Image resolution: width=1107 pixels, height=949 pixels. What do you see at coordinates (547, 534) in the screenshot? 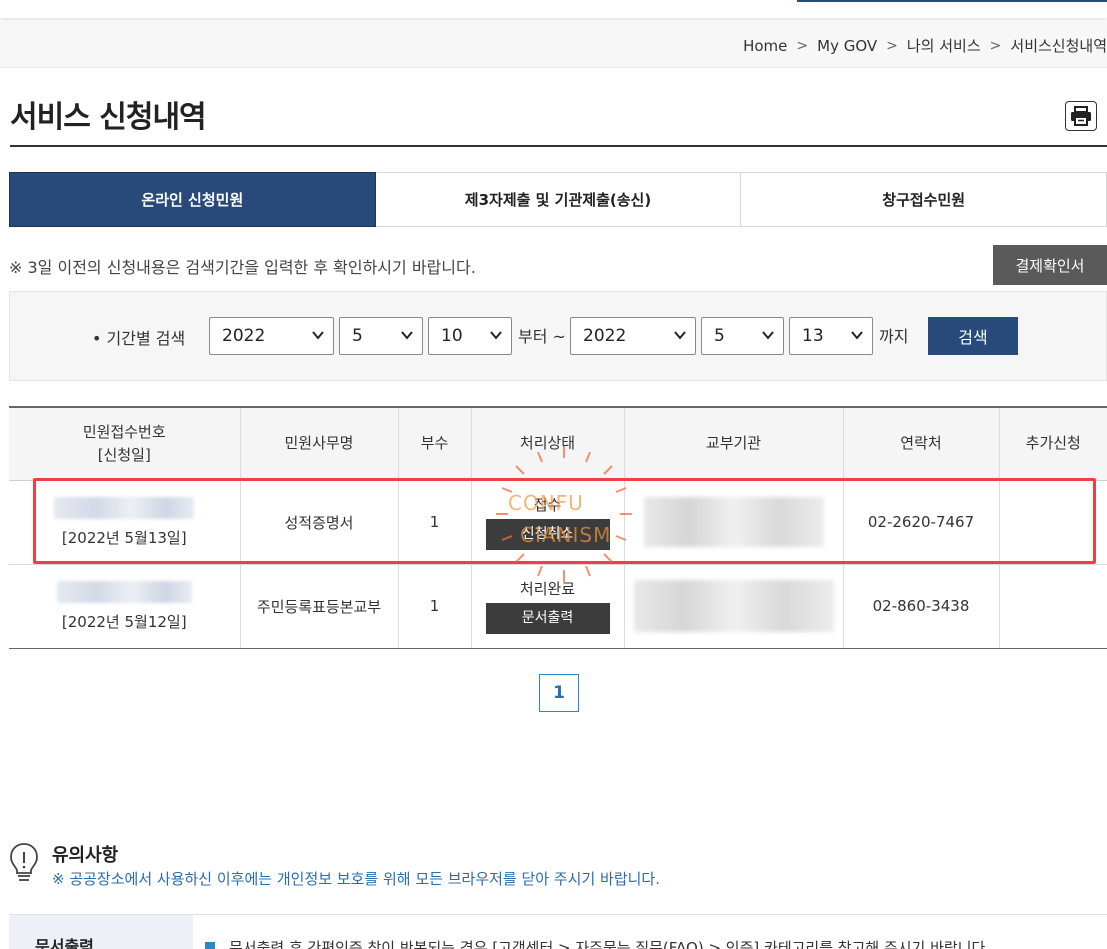
I see `cancel-application-button: 신청취소` at bounding box center [547, 534].